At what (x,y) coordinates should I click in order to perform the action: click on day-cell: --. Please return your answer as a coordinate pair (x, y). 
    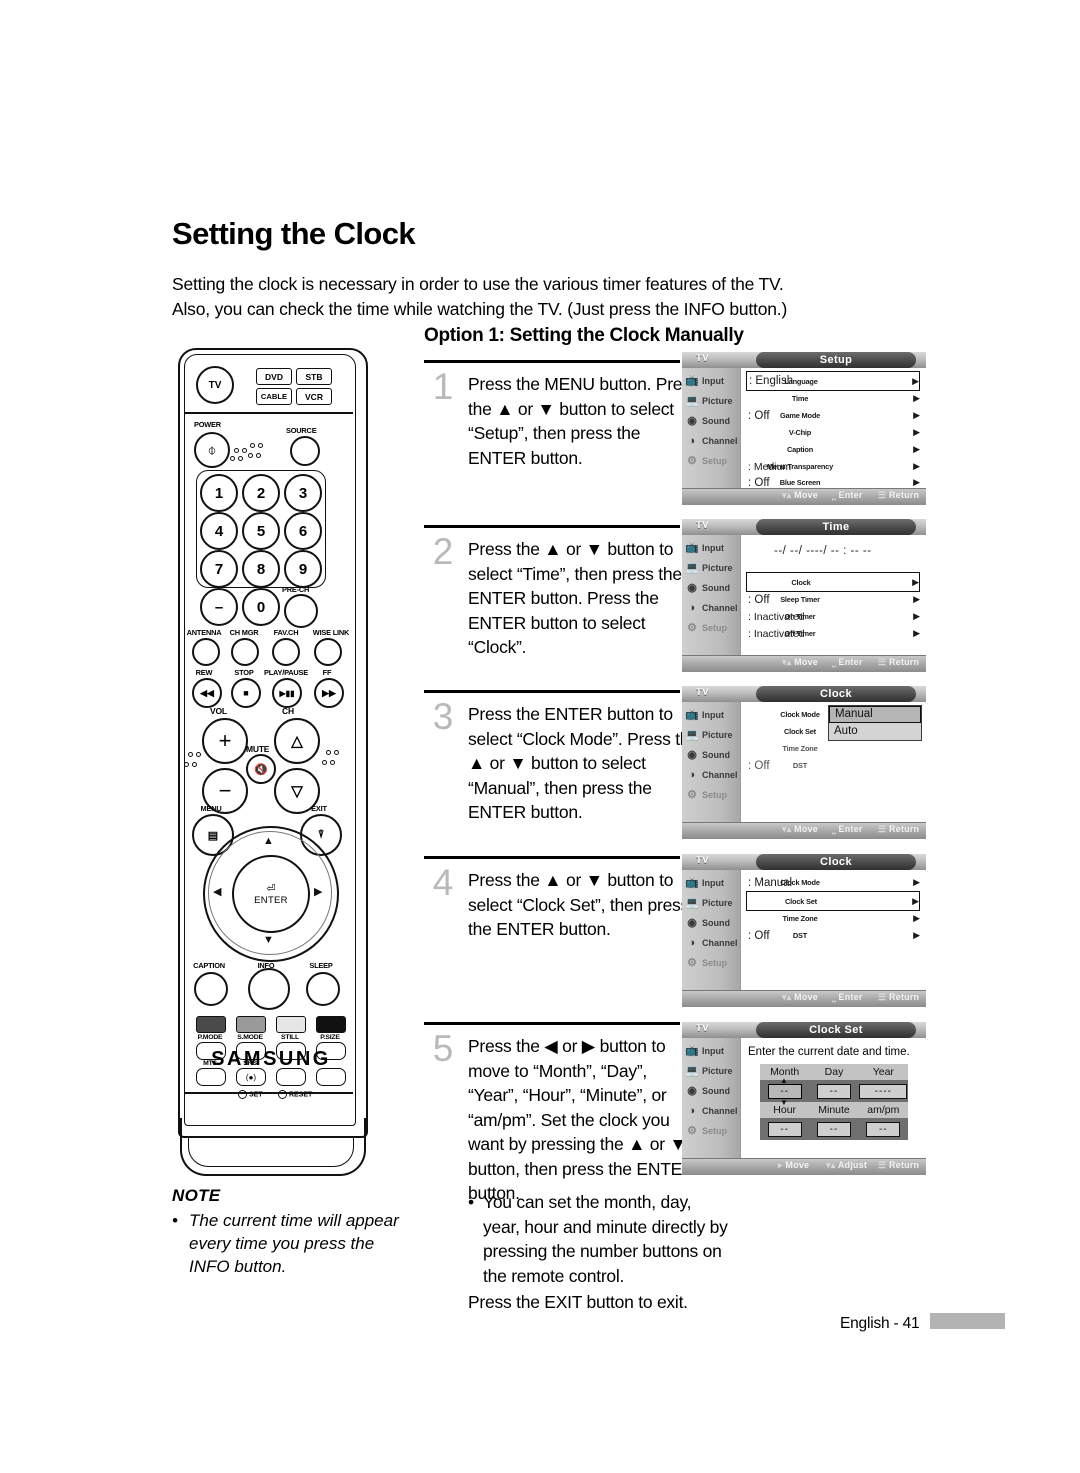
    Looking at the image, I should click on (833, 1091).